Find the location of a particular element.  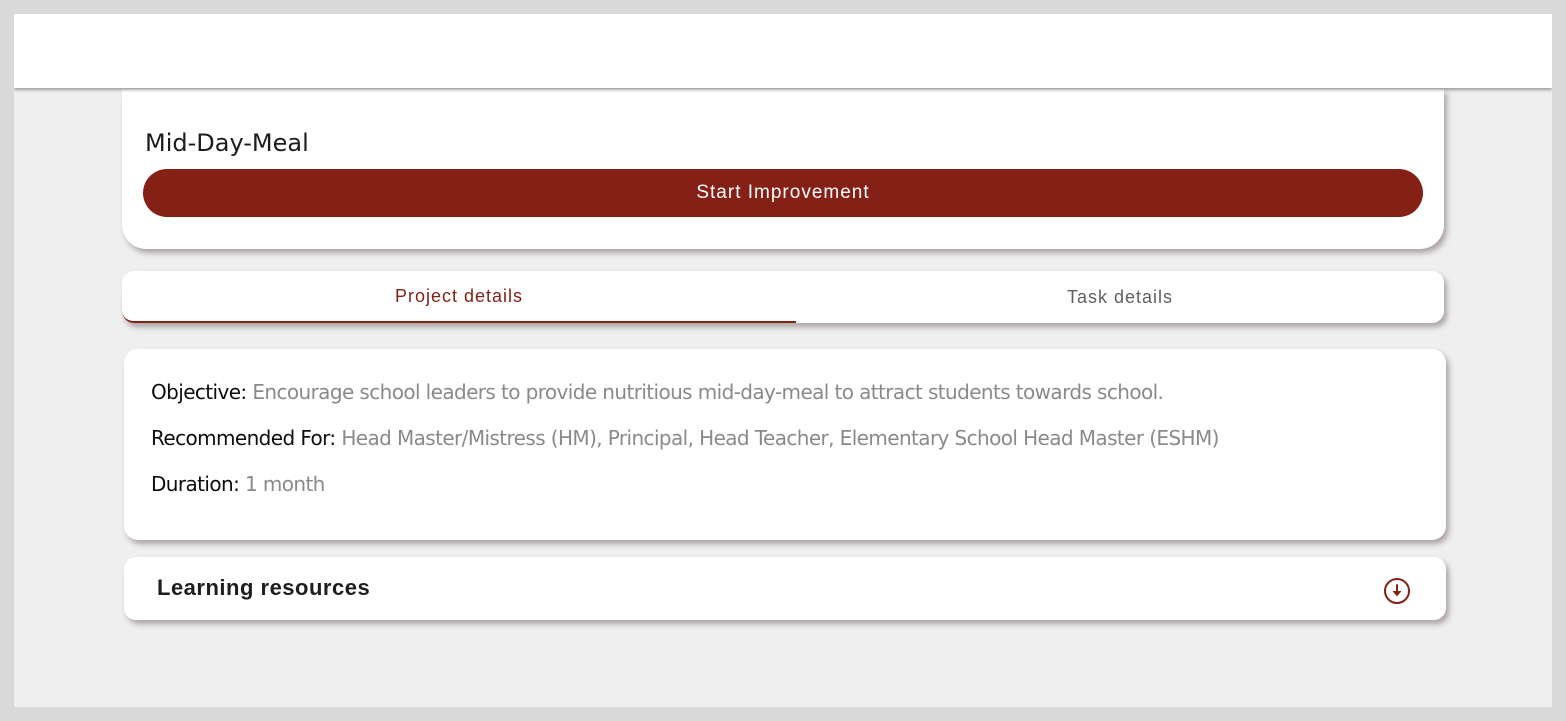

duration-row: Duration: 1 month is located at coordinates (238, 484).